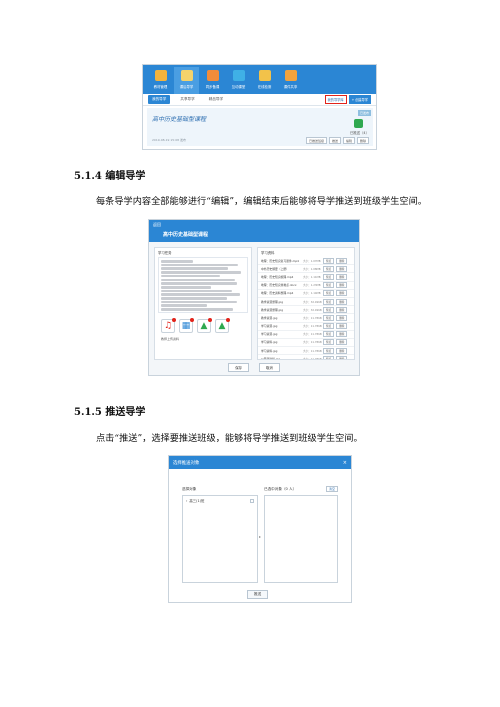 The image size is (500, 707). What do you see at coordinates (220, 500) in the screenshot?
I see `class-item: › 高三(1)班` at bounding box center [220, 500].